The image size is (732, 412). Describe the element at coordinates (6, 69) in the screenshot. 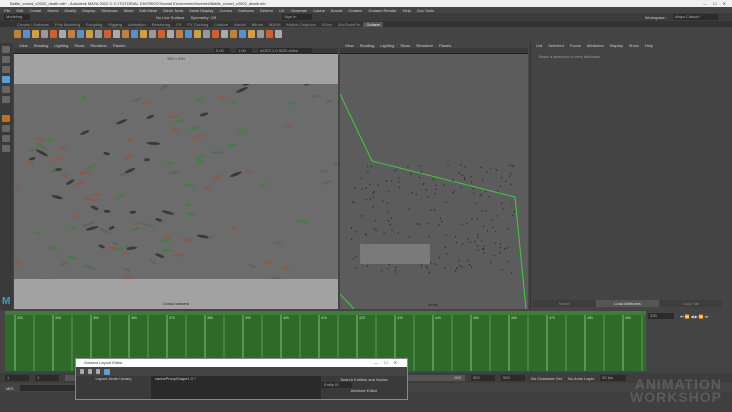

I see `paint-tool-icon` at that location.